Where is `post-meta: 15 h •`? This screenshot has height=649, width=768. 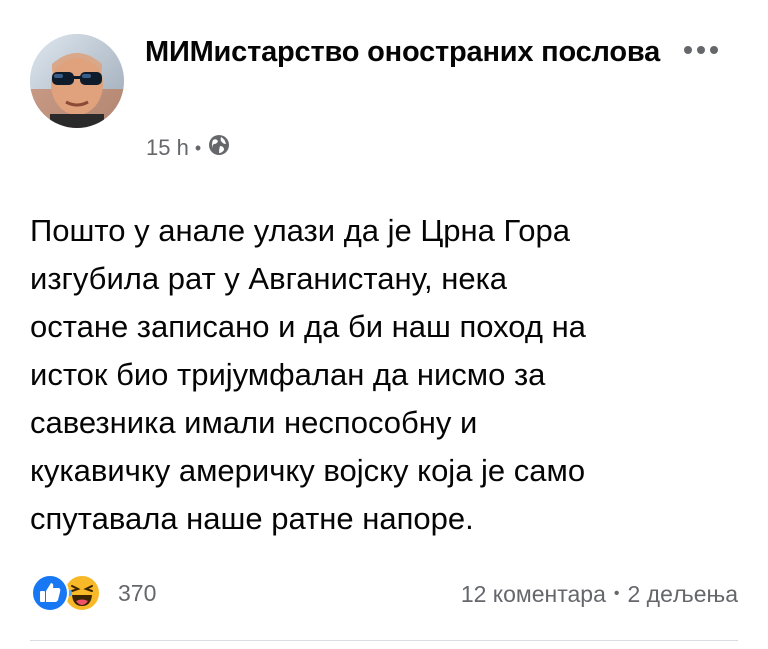
post-meta: 15 h • is located at coordinates (188, 148).